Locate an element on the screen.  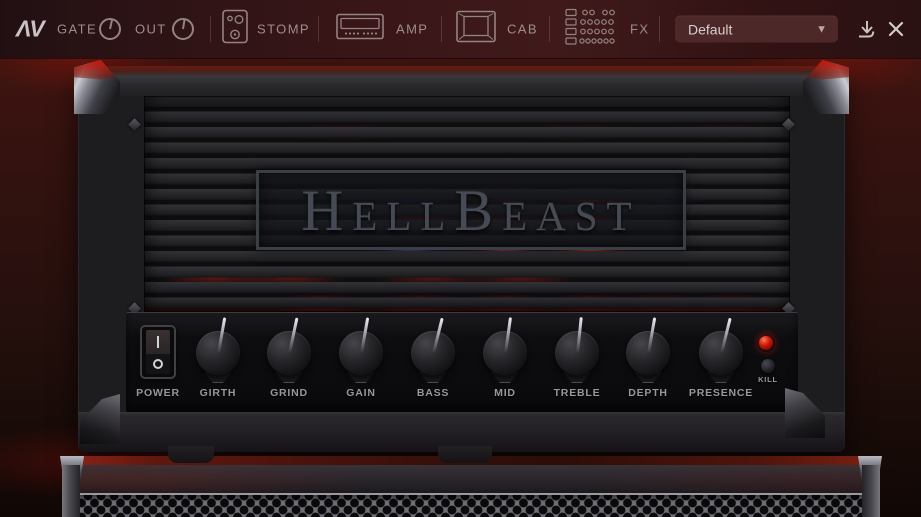
brand-name: HellBeast is located at coordinates (471, 210).